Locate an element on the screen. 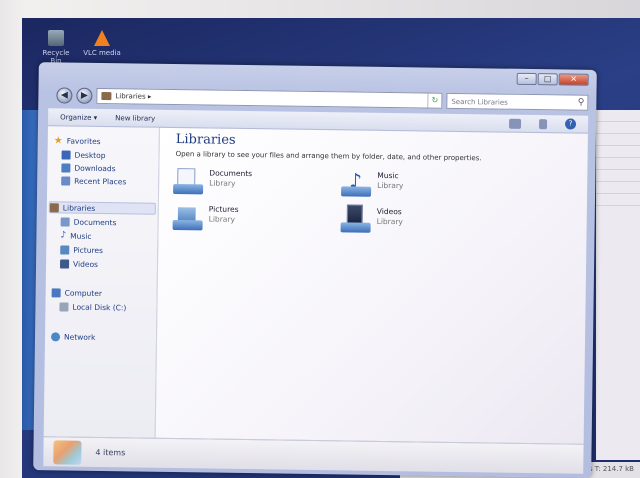 Image resolution: width=640 pixels, height=478 pixels. nav-network-label: Network is located at coordinates (79, 337).